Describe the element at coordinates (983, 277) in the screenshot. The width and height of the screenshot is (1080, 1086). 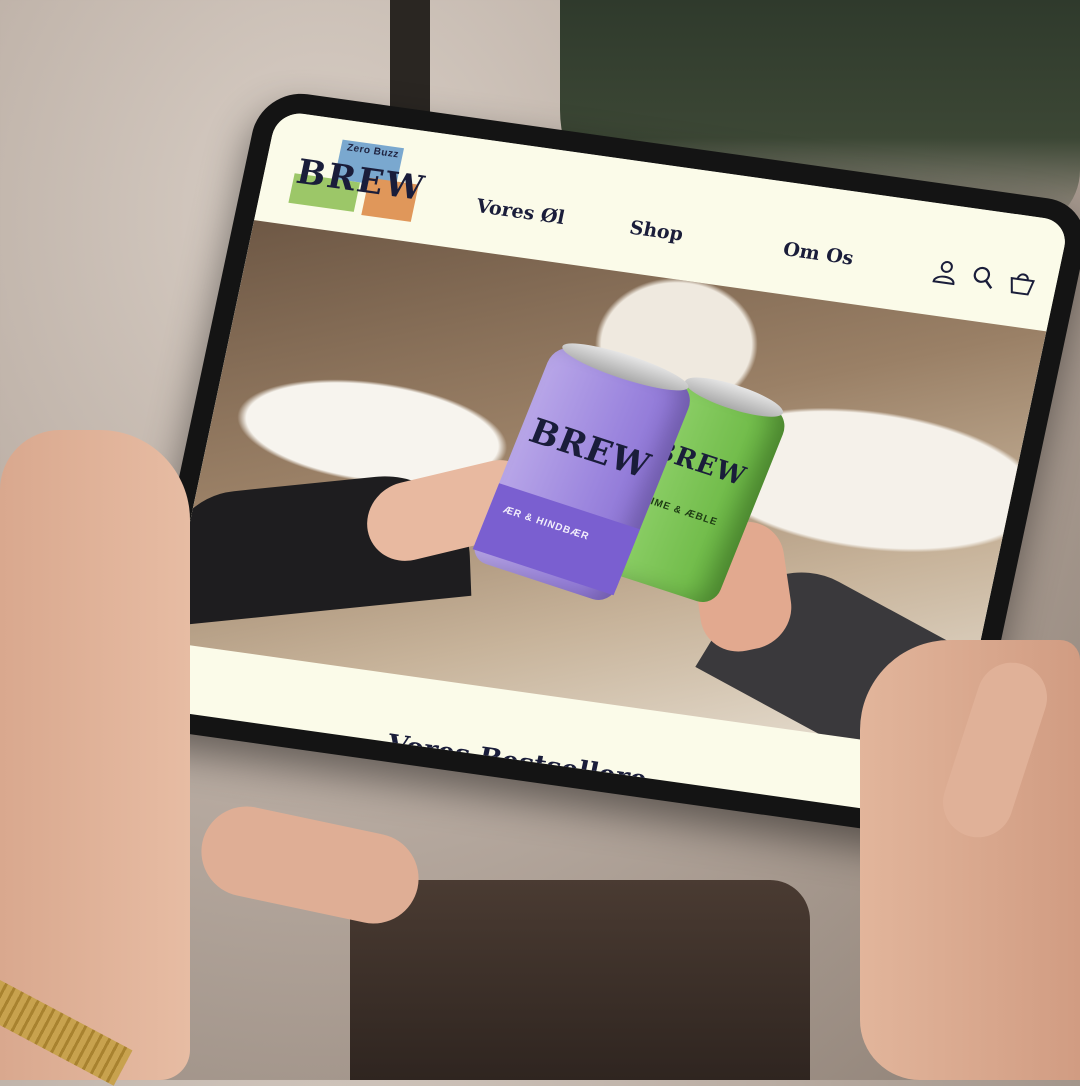
I see `search-icon` at that location.